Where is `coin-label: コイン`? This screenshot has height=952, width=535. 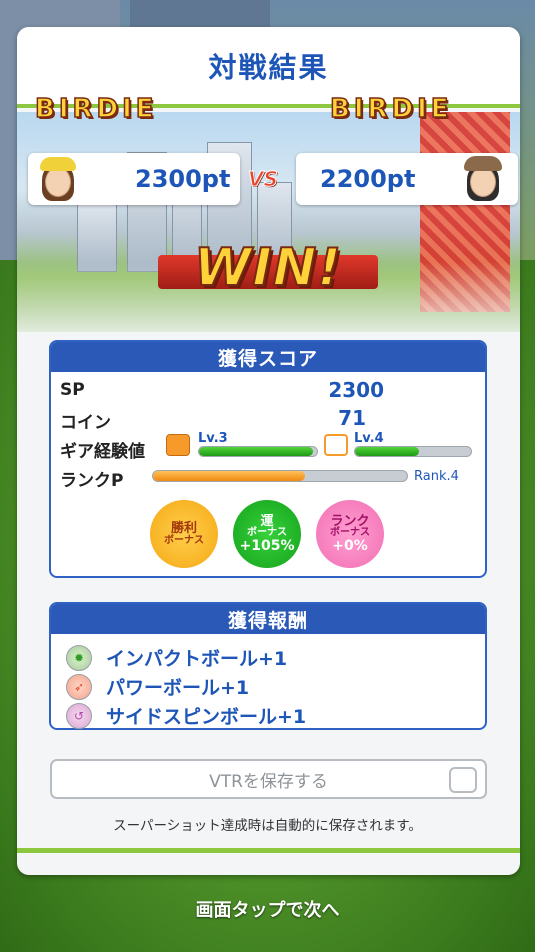 coin-label: コイン is located at coordinates (85, 423).